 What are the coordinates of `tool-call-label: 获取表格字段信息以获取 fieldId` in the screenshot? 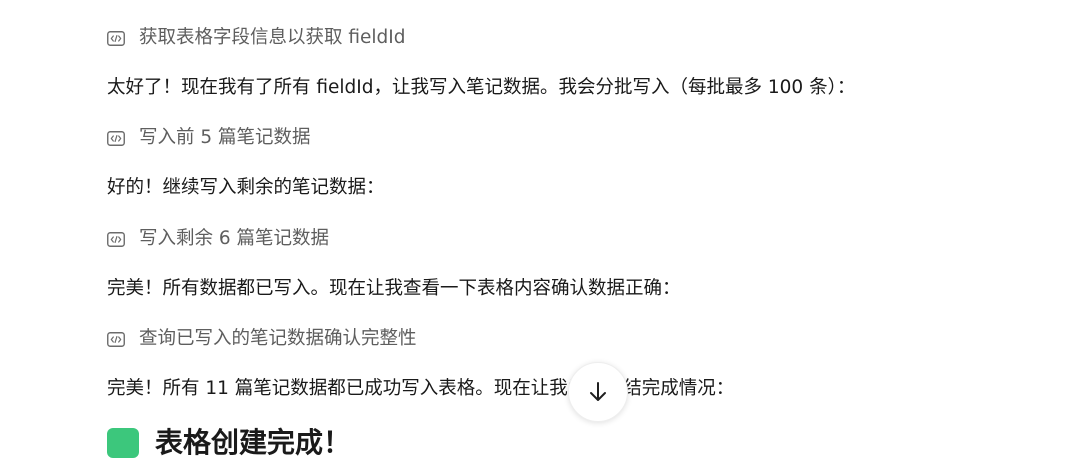 It's located at (272, 37).